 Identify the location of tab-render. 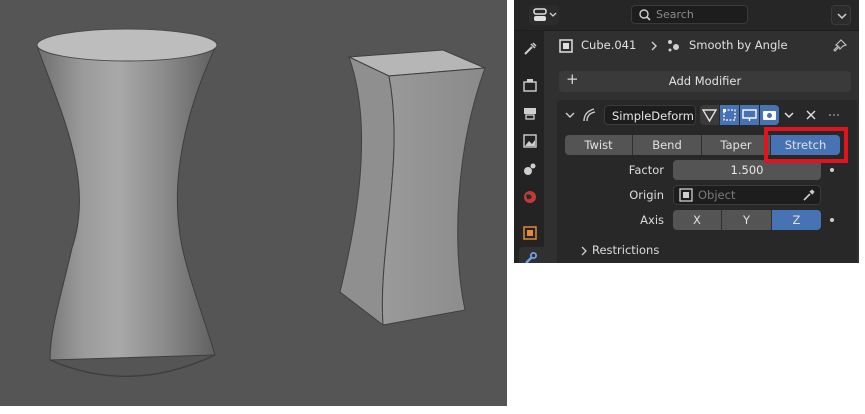
(530, 85).